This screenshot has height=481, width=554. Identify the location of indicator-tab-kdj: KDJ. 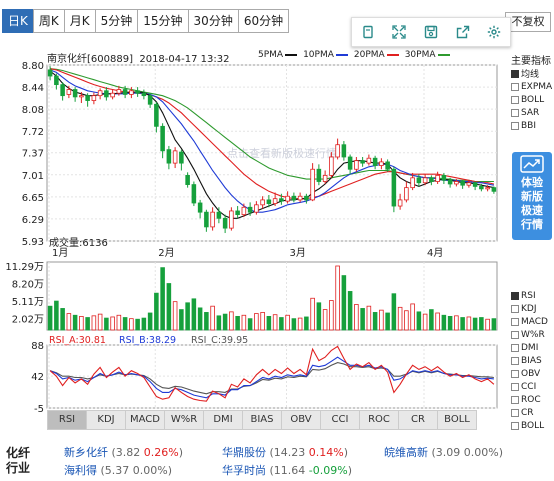
(106, 420).